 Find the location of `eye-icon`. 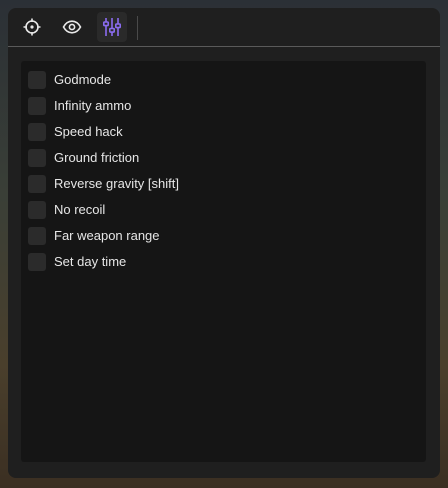

eye-icon is located at coordinates (72, 27).